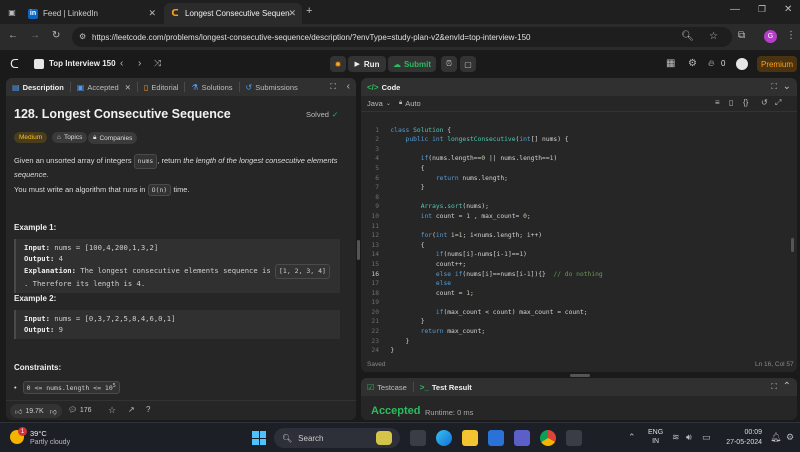 Image resolution: width=800 pixels, height=452 pixels. I want to click on avatar: G, so click(770, 36).